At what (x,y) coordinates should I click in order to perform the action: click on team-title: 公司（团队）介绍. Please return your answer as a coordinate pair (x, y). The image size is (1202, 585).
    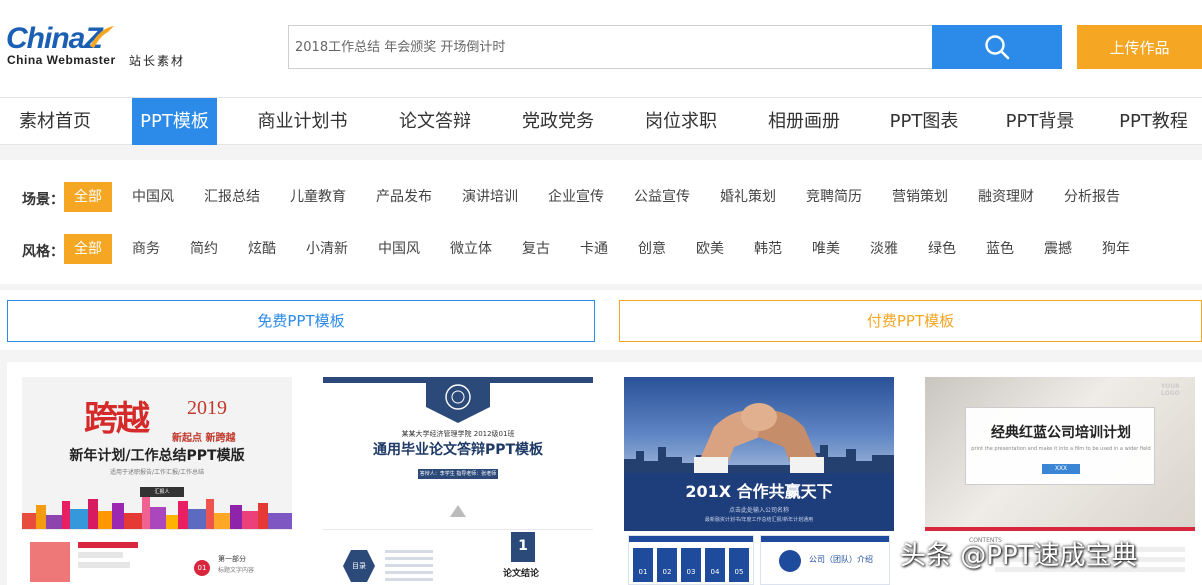
    Looking at the image, I should click on (841, 559).